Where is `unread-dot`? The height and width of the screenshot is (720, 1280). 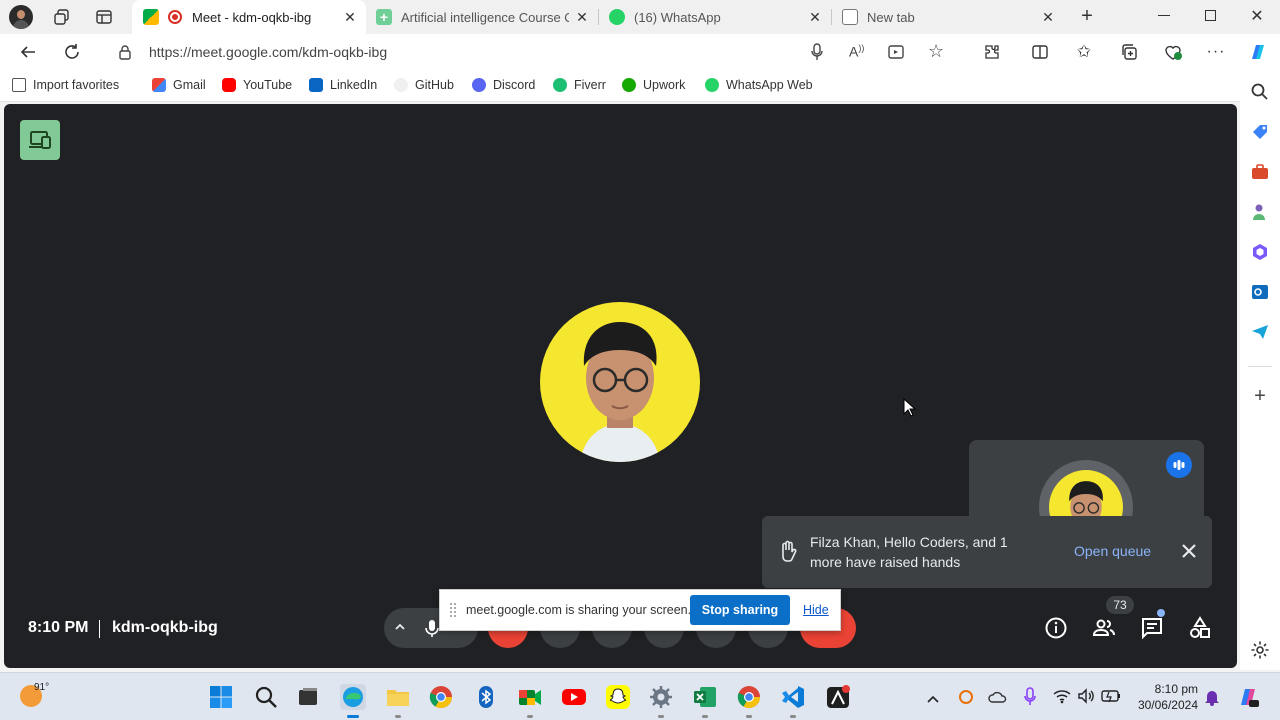 unread-dot is located at coordinates (1161, 613).